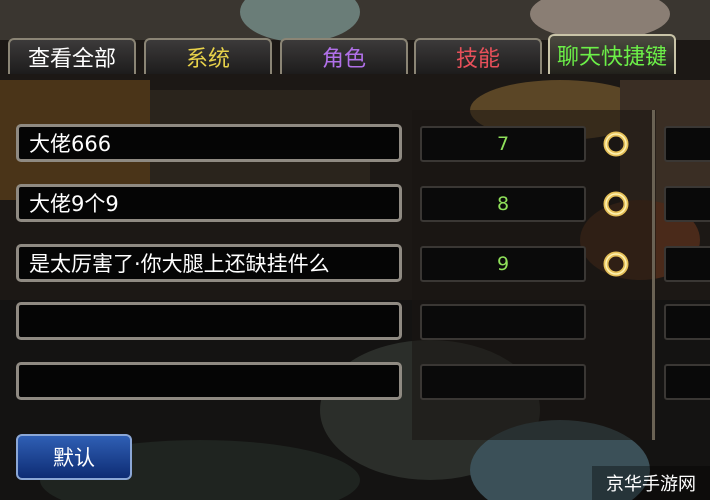 The width and height of the screenshot is (710, 500). I want to click on tab-label: 角色, so click(343, 59).